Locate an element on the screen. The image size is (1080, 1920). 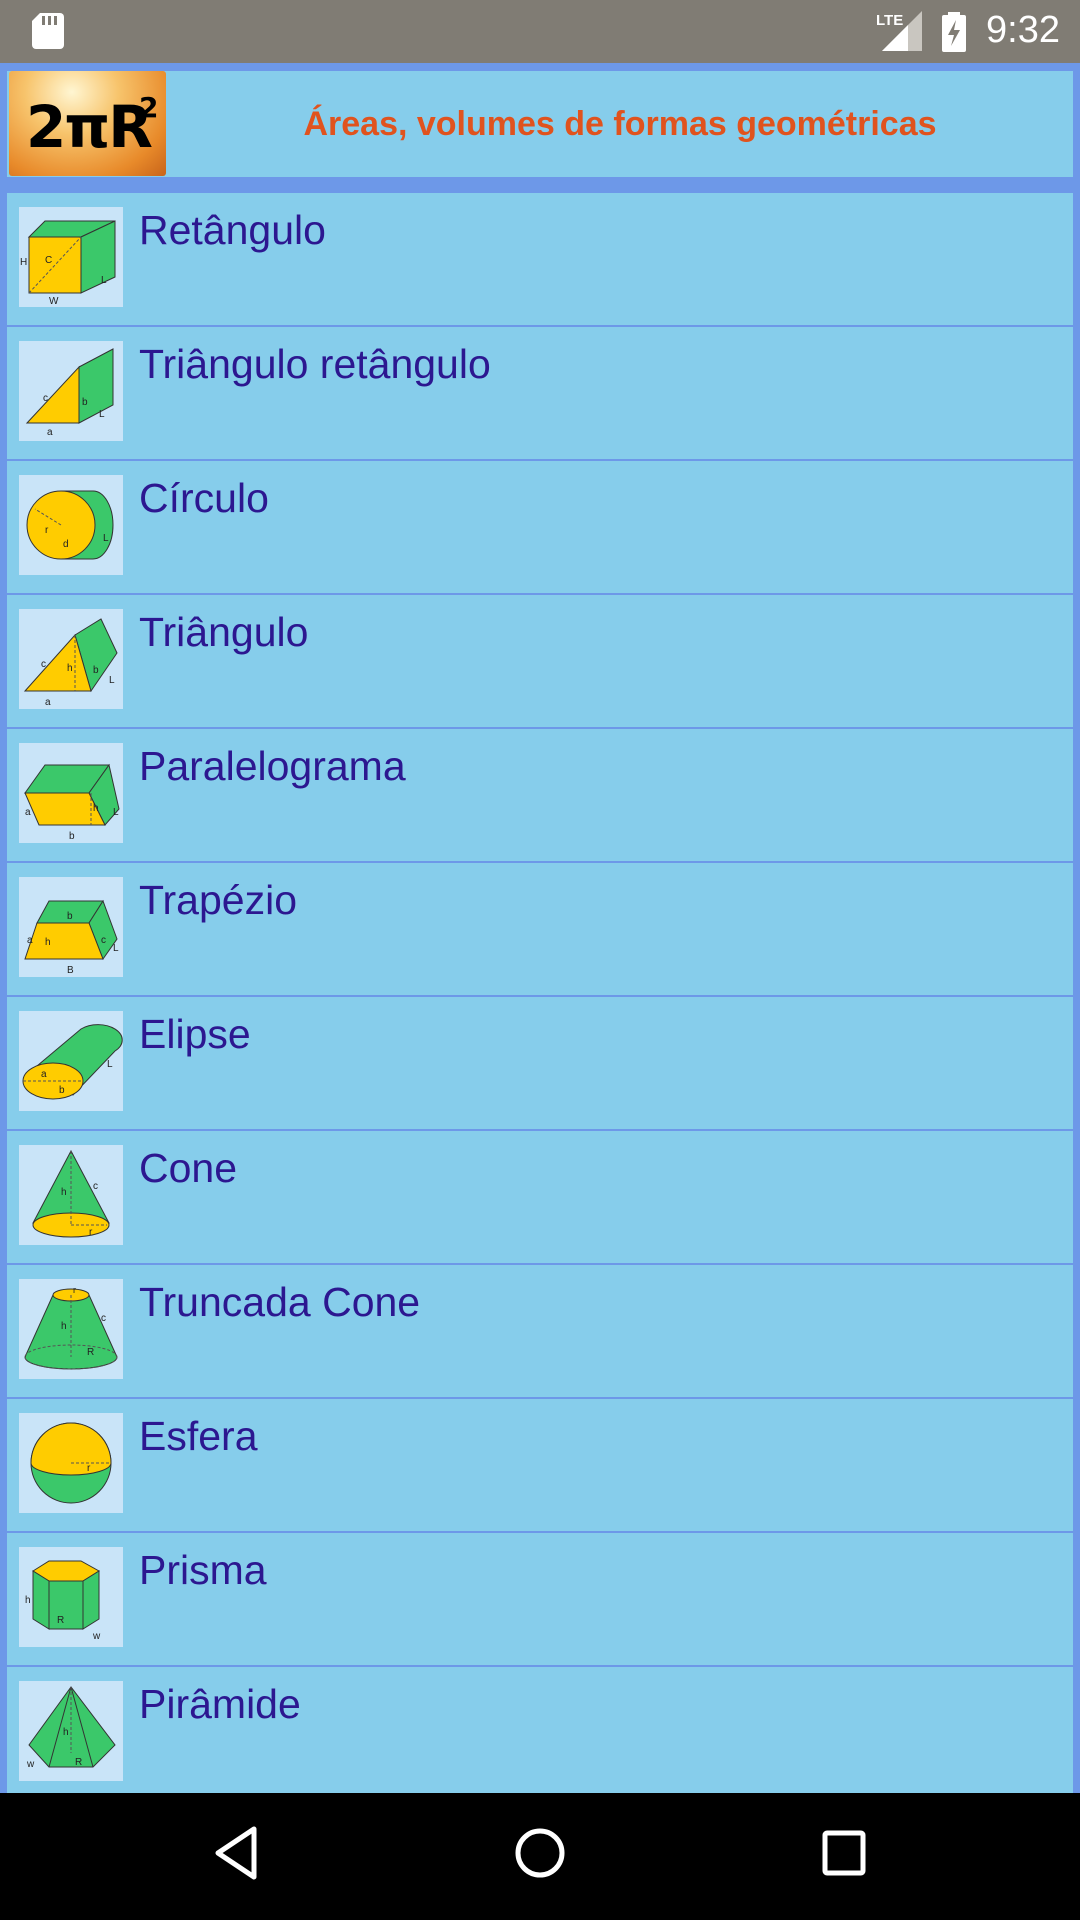
item-label: Cone is located at coordinates (188, 1168).